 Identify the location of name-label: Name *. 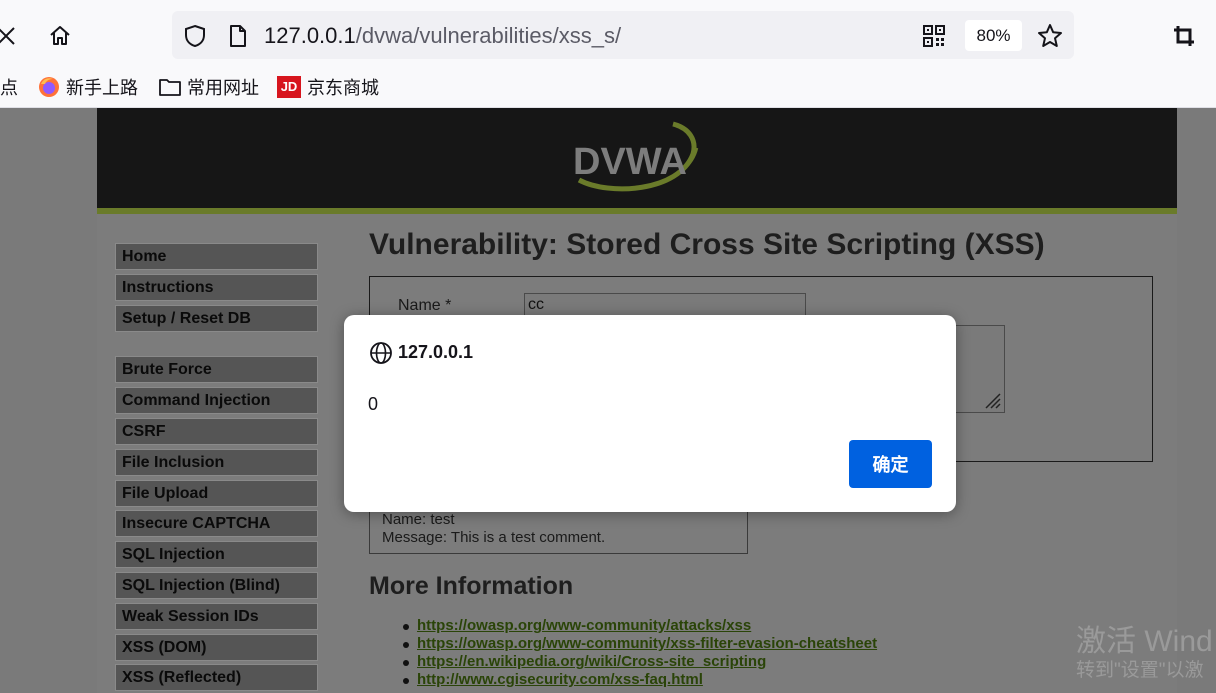
(425, 305).